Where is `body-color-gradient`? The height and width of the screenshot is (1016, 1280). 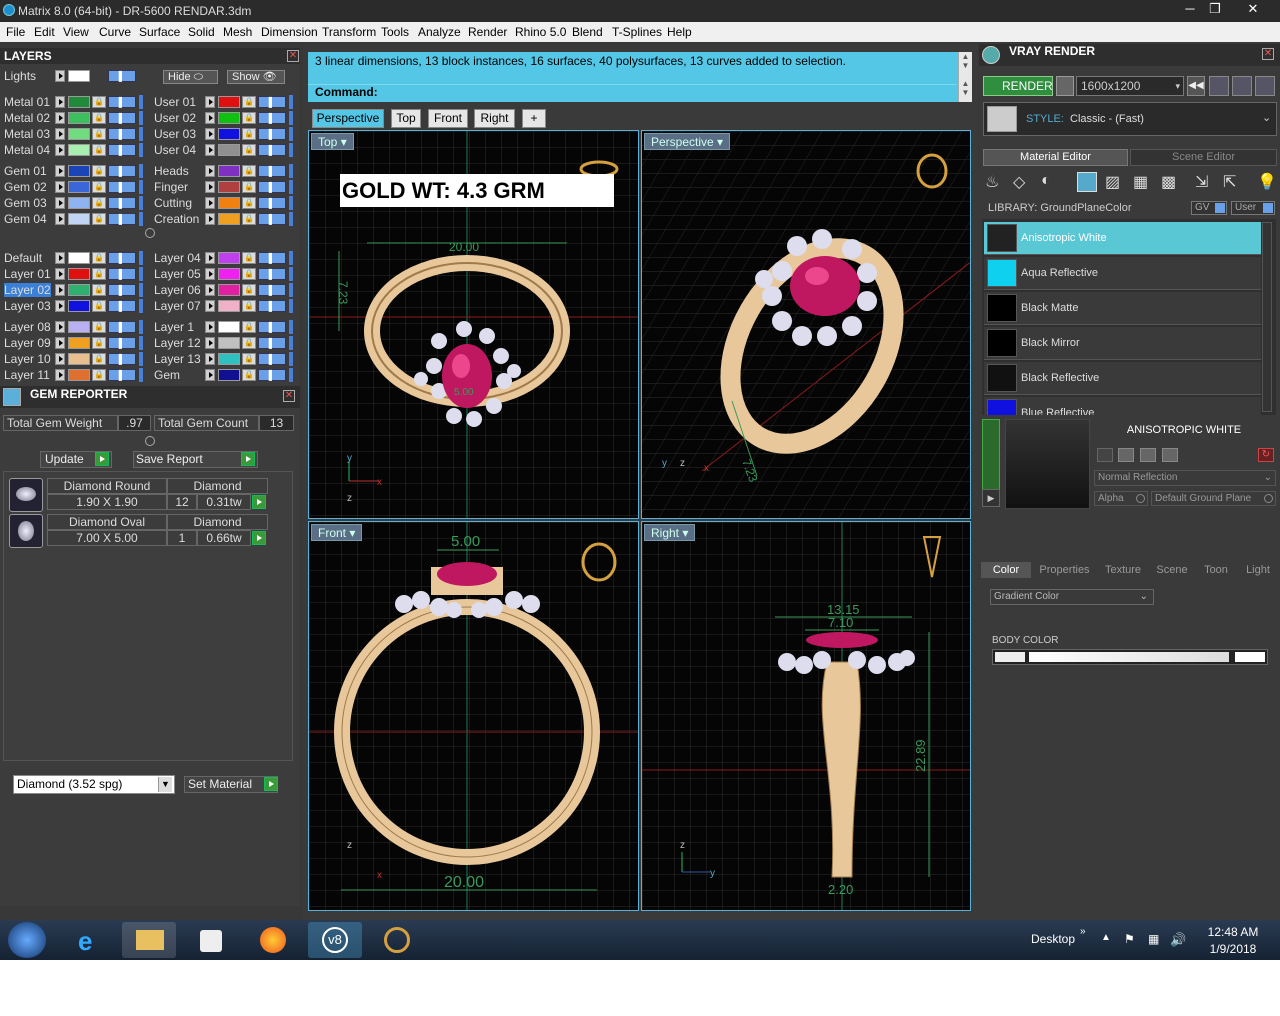 body-color-gradient is located at coordinates (1130, 657).